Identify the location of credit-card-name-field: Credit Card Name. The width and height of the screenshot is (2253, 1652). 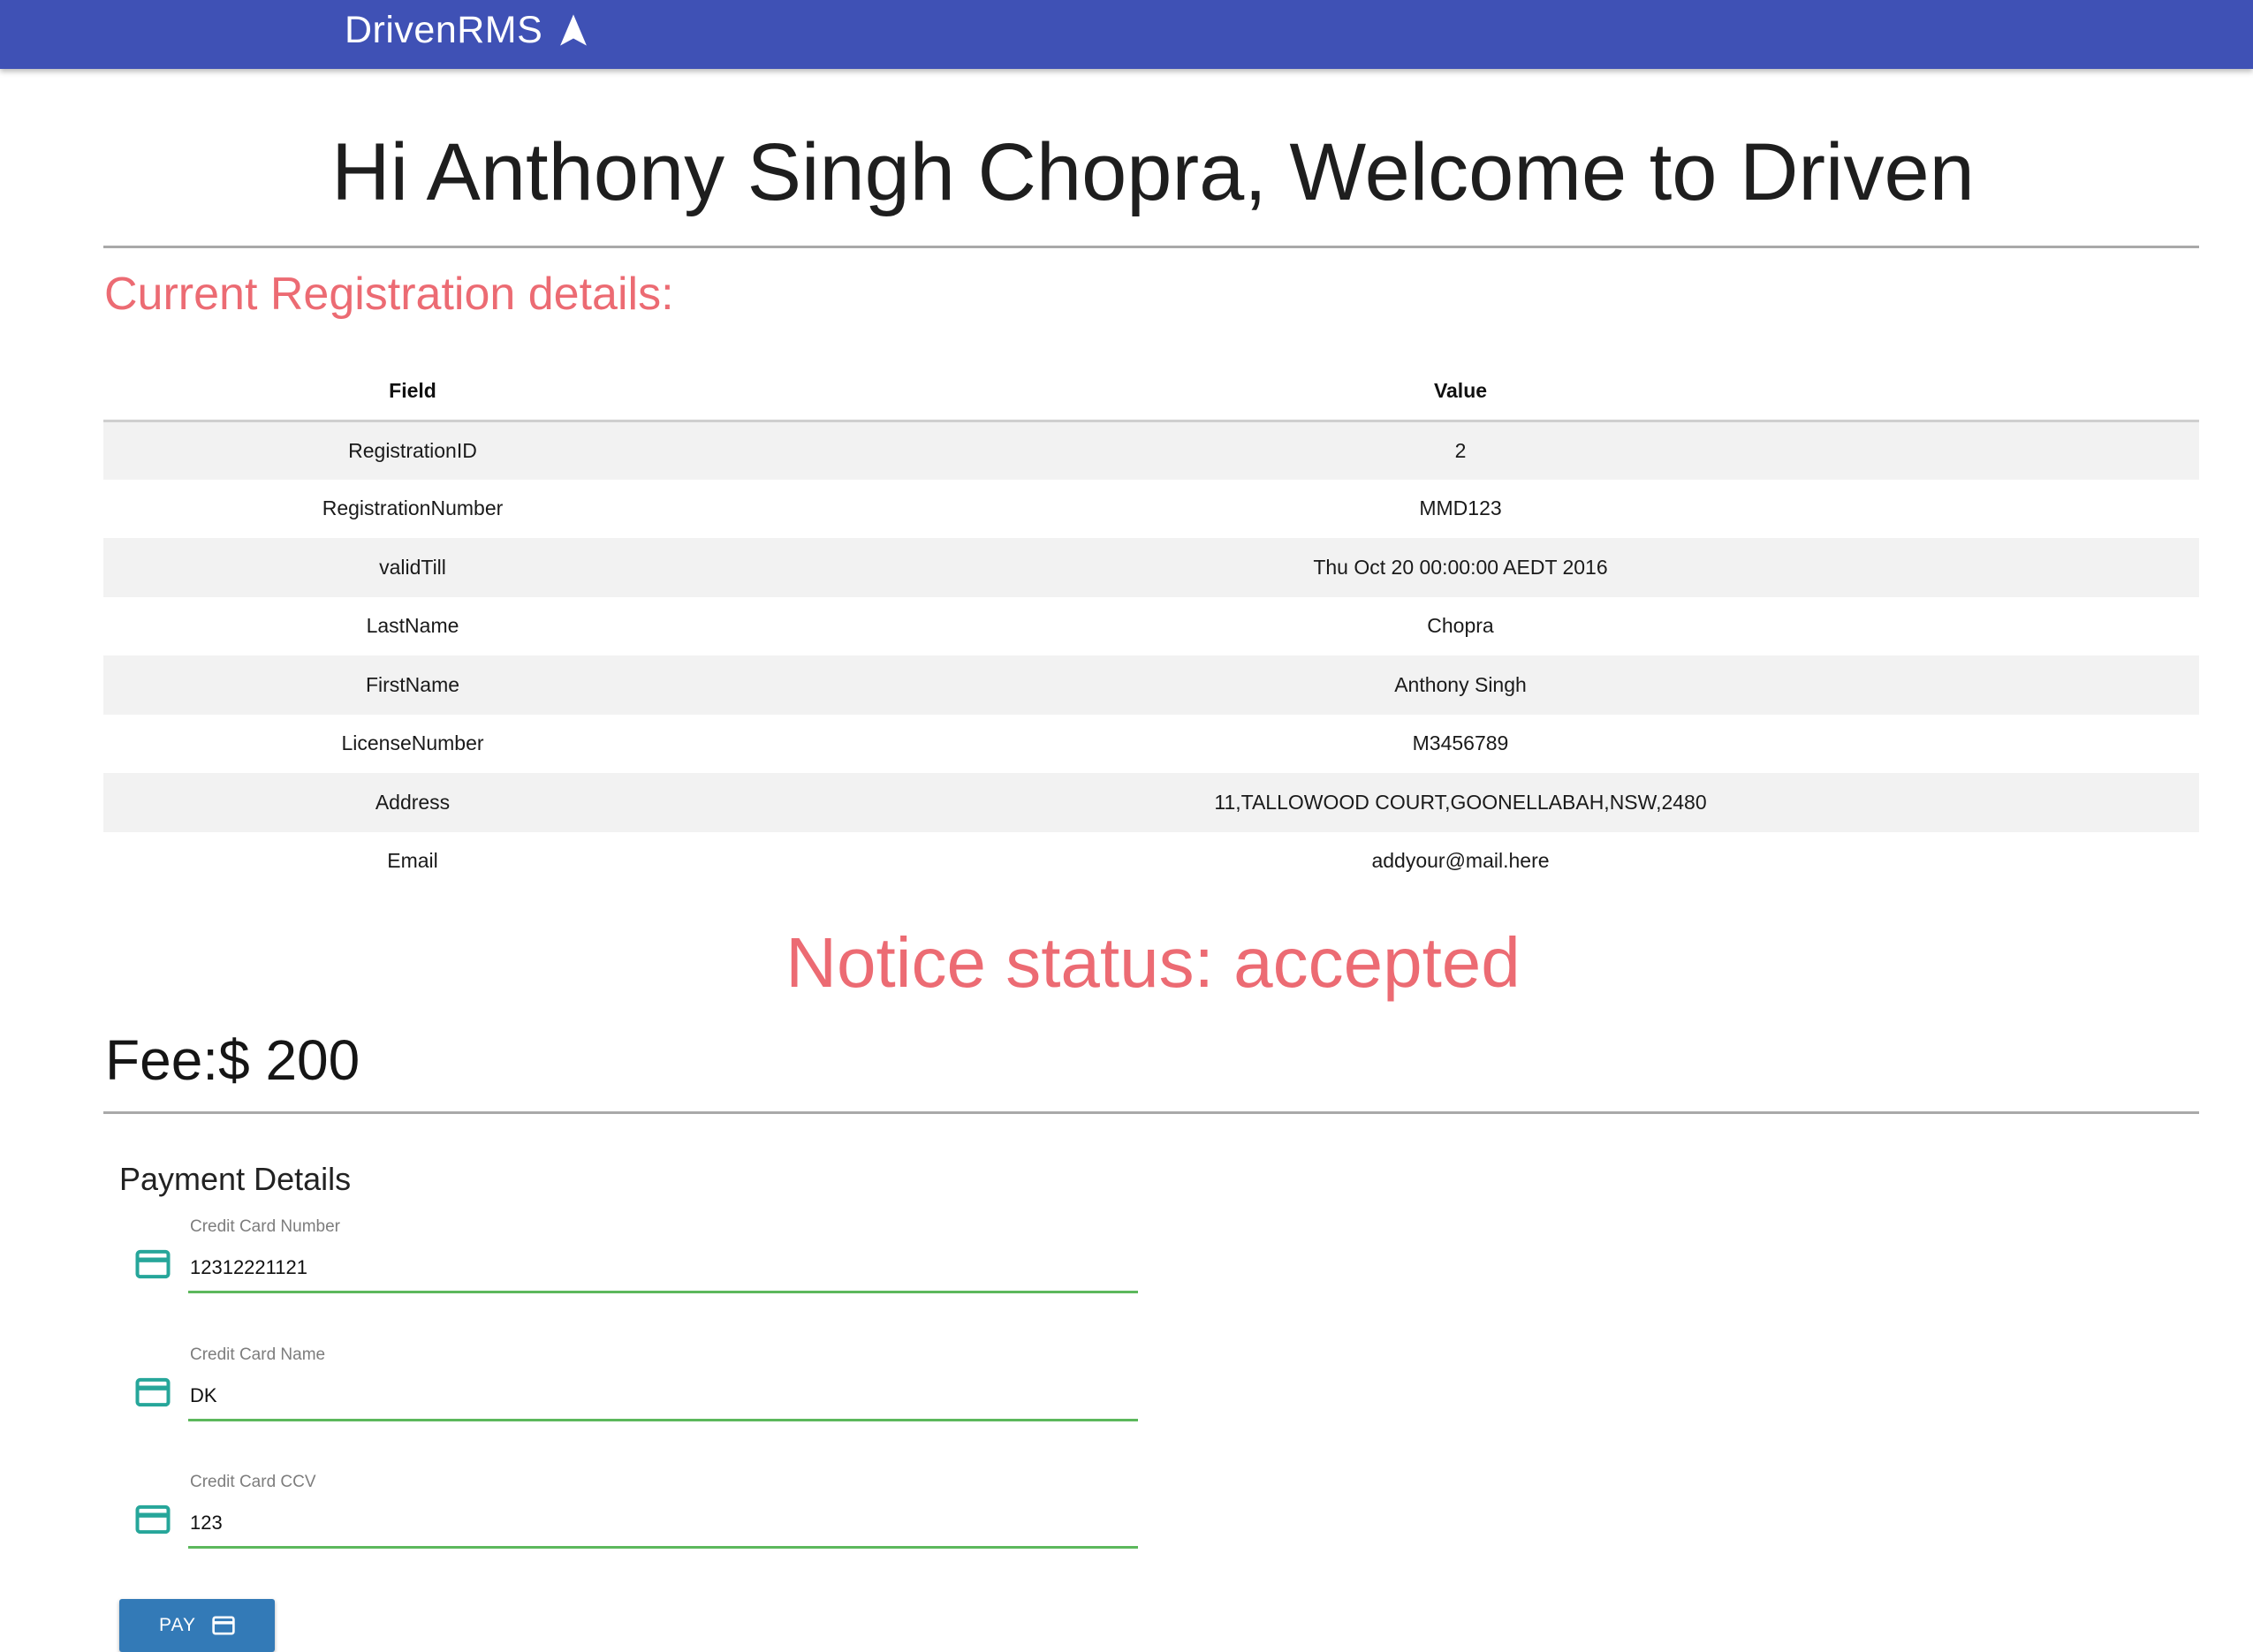
(629, 1389).